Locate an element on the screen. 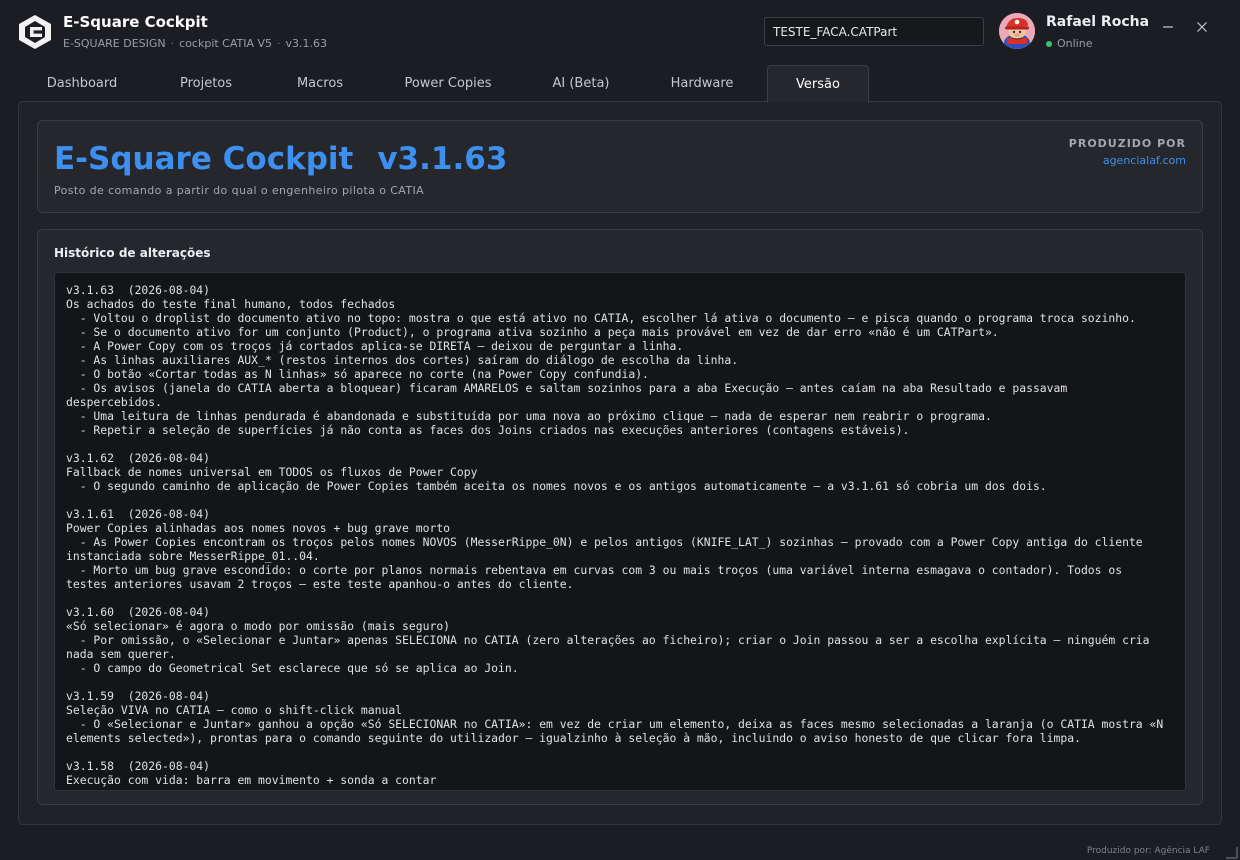  status-online-dot-icon is located at coordinates (1049, 43).